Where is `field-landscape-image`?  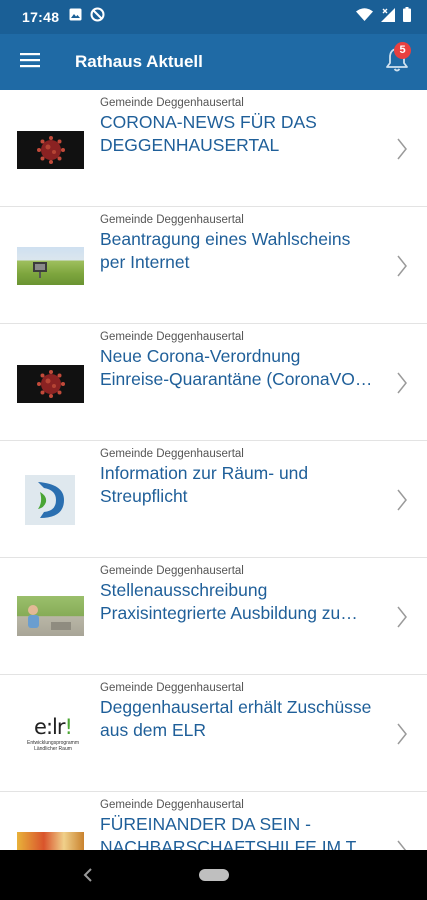
field-landscape-image is located at coordinates (50, 266).